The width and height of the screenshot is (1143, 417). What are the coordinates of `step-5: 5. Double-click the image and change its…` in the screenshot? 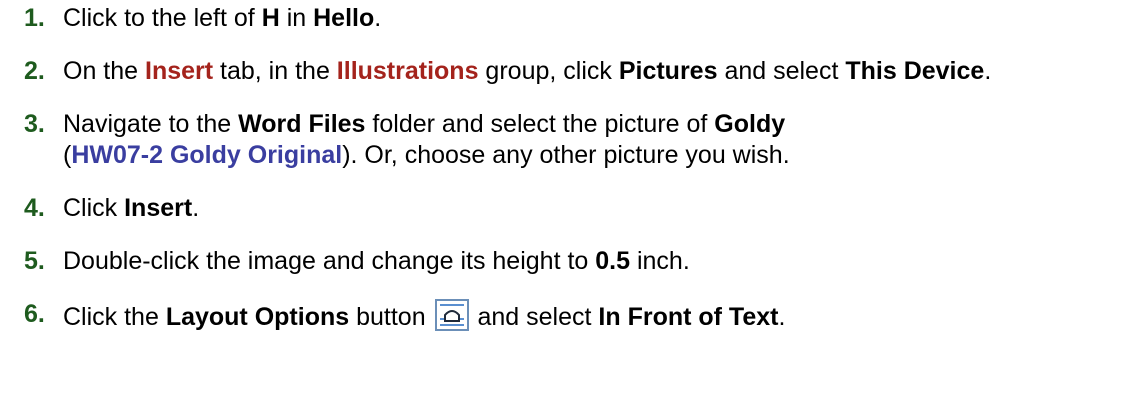 It's located at (581, 261).